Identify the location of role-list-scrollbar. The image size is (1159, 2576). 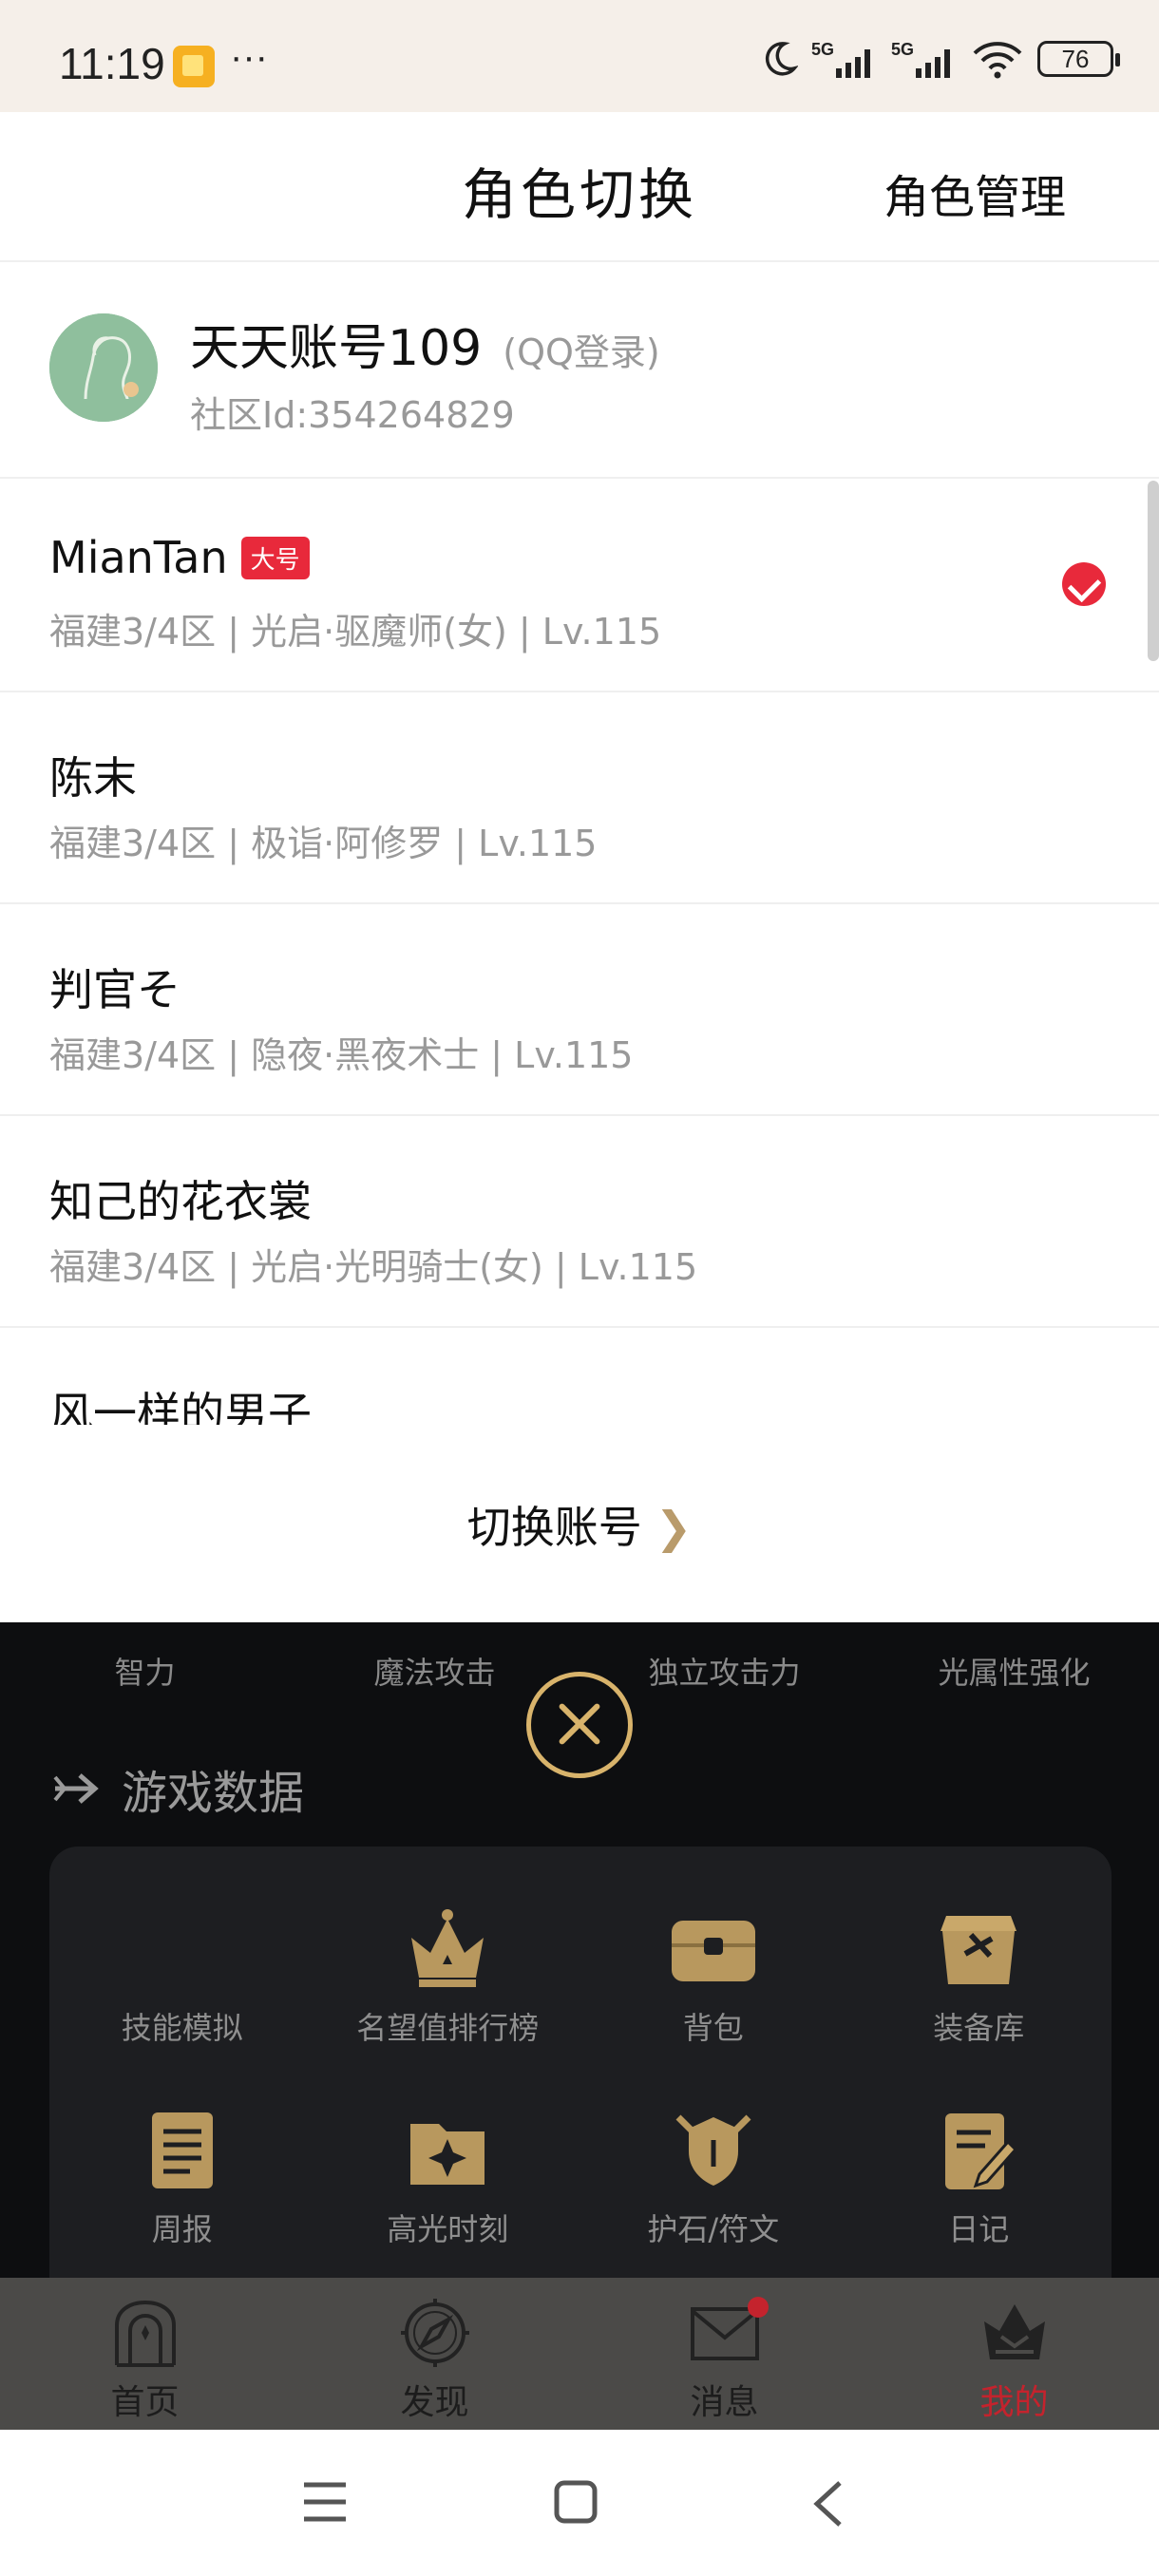
(1153, 571).